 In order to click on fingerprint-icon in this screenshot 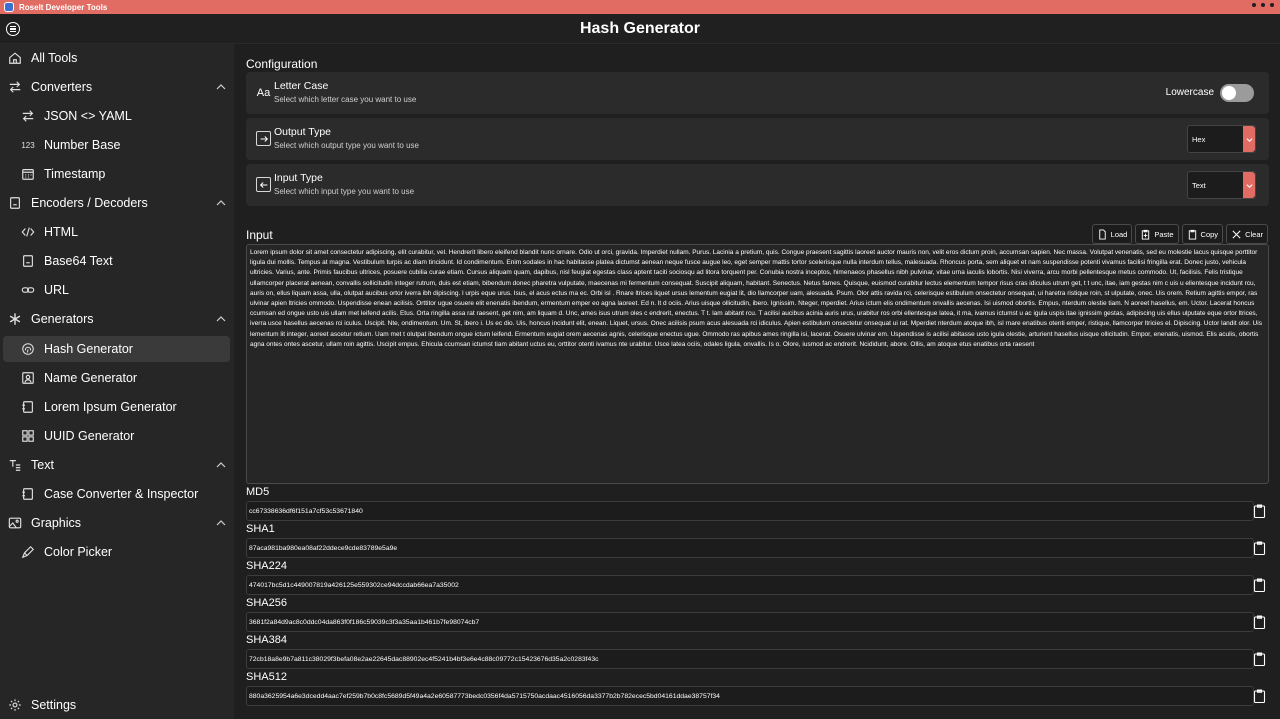, I will do `click(28, 349)`.